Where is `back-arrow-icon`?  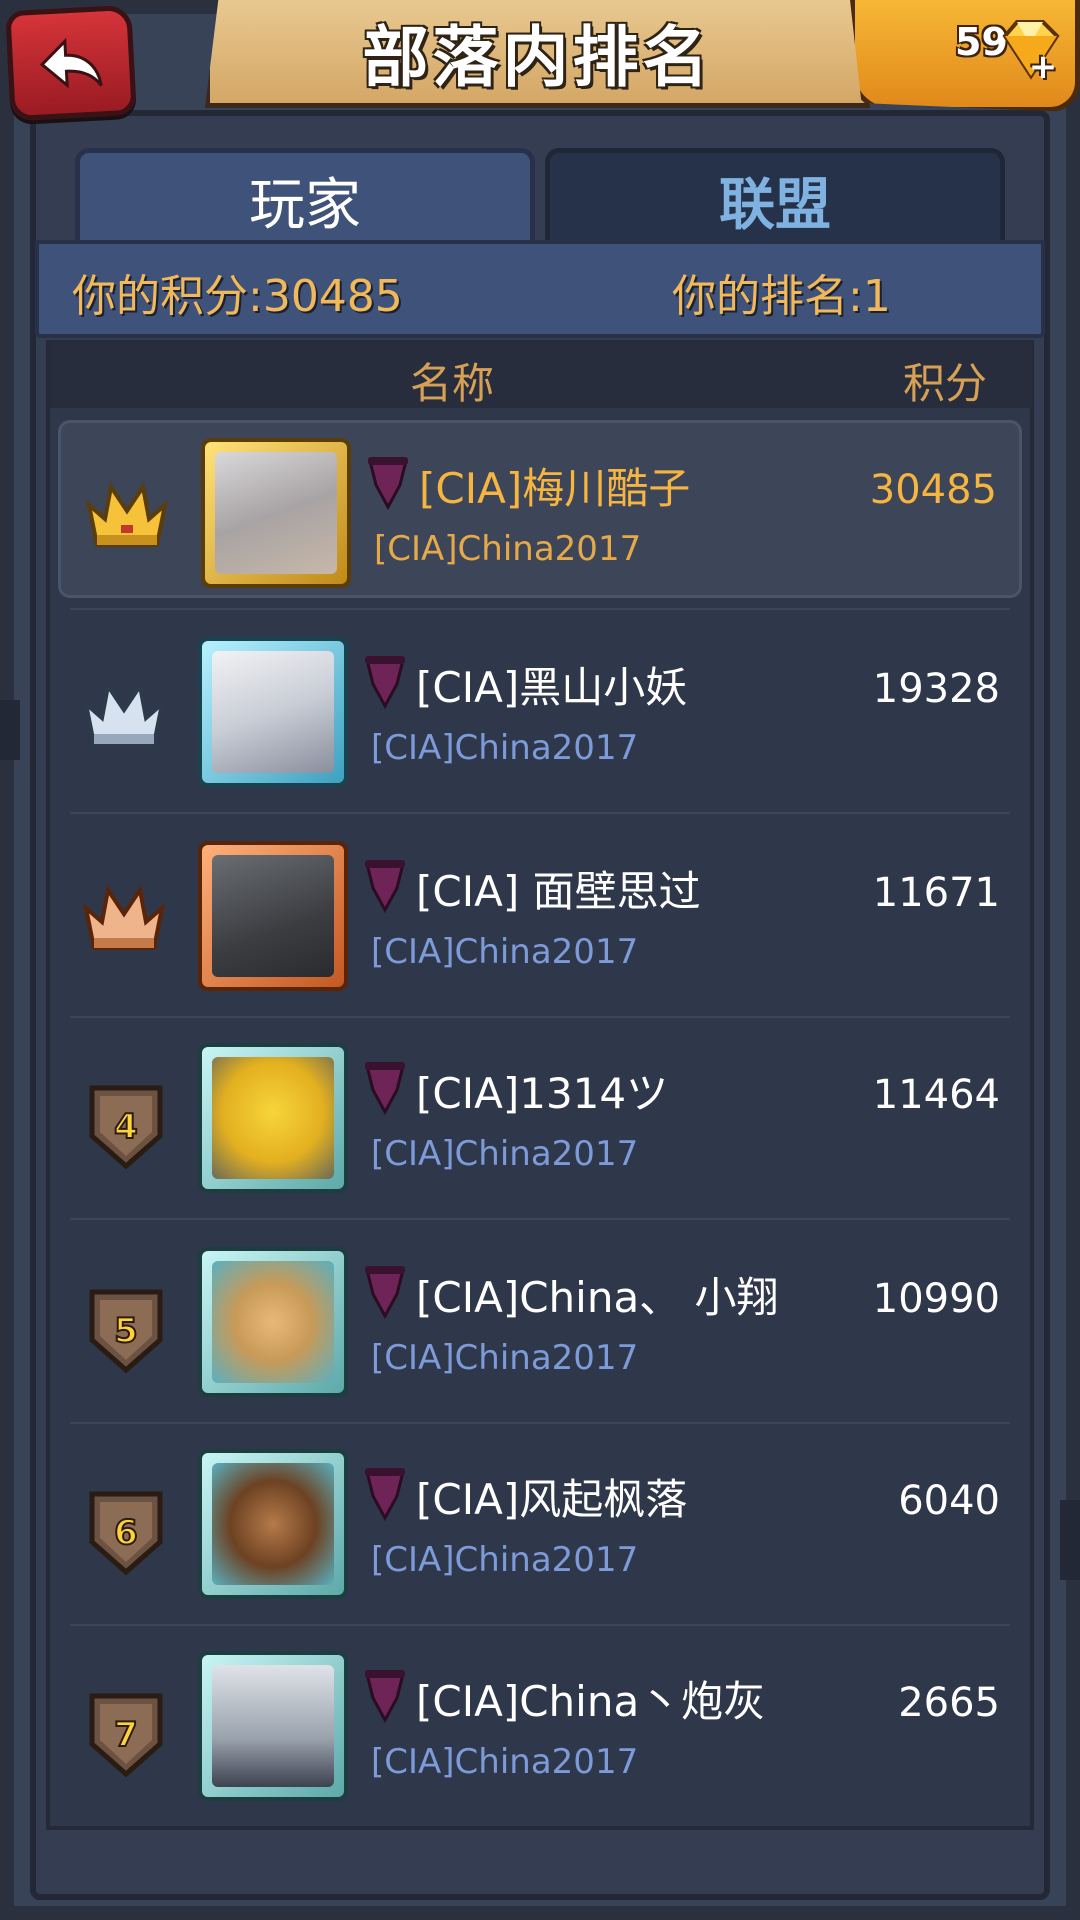 back-arrow-icon is located at coordinates (71, 63).